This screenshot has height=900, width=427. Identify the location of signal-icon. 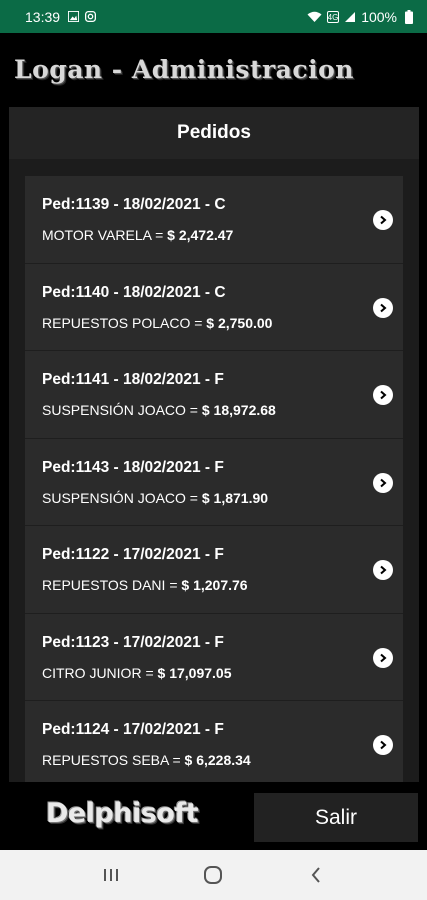
(350, 16).